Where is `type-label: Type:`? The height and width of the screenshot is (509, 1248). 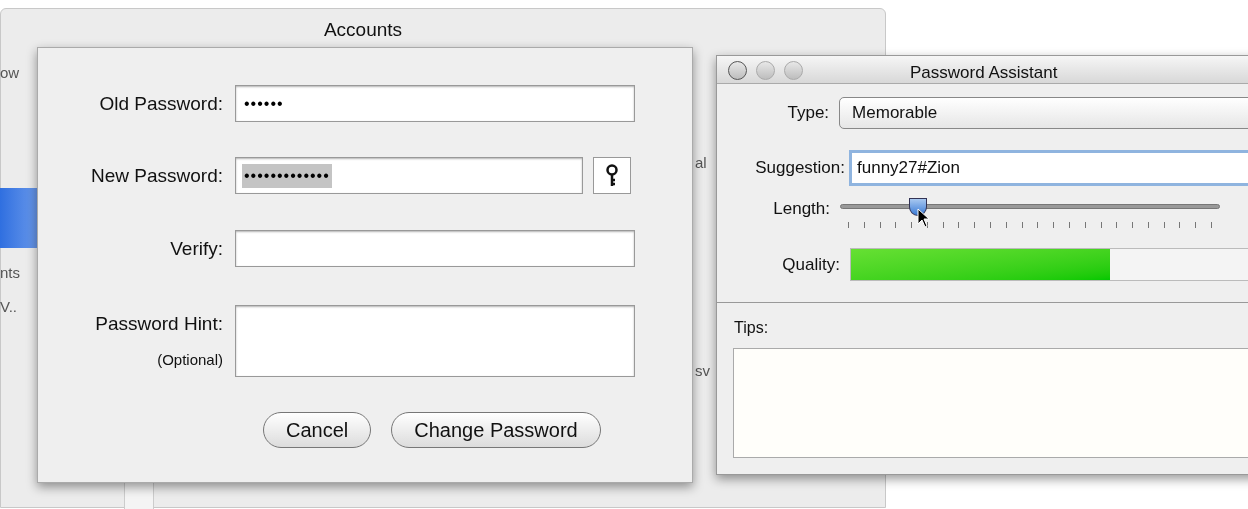 type-label: Type: is located at coordinates (808, 113).